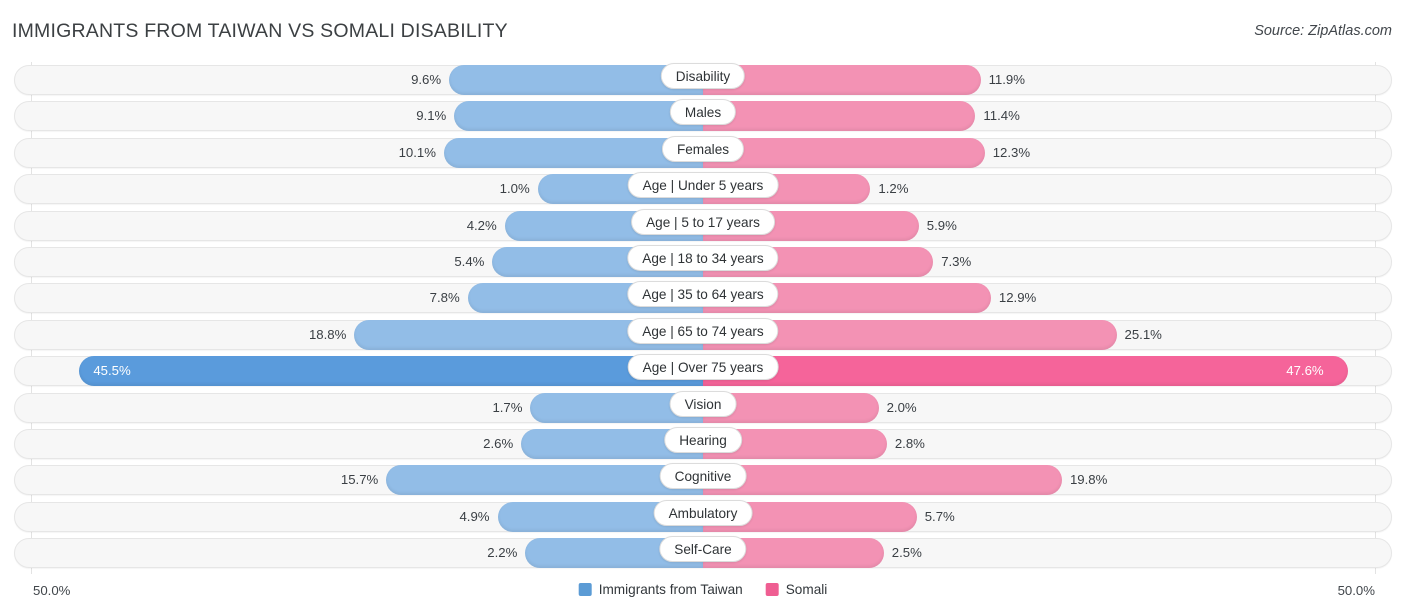 Image resolution: width=1406 pixels, height=612 pixels. What do you see at coordinates (502, 553) in the screenshot?
I see `value-label-left: 2.2%` at bounding box center [502, 553].